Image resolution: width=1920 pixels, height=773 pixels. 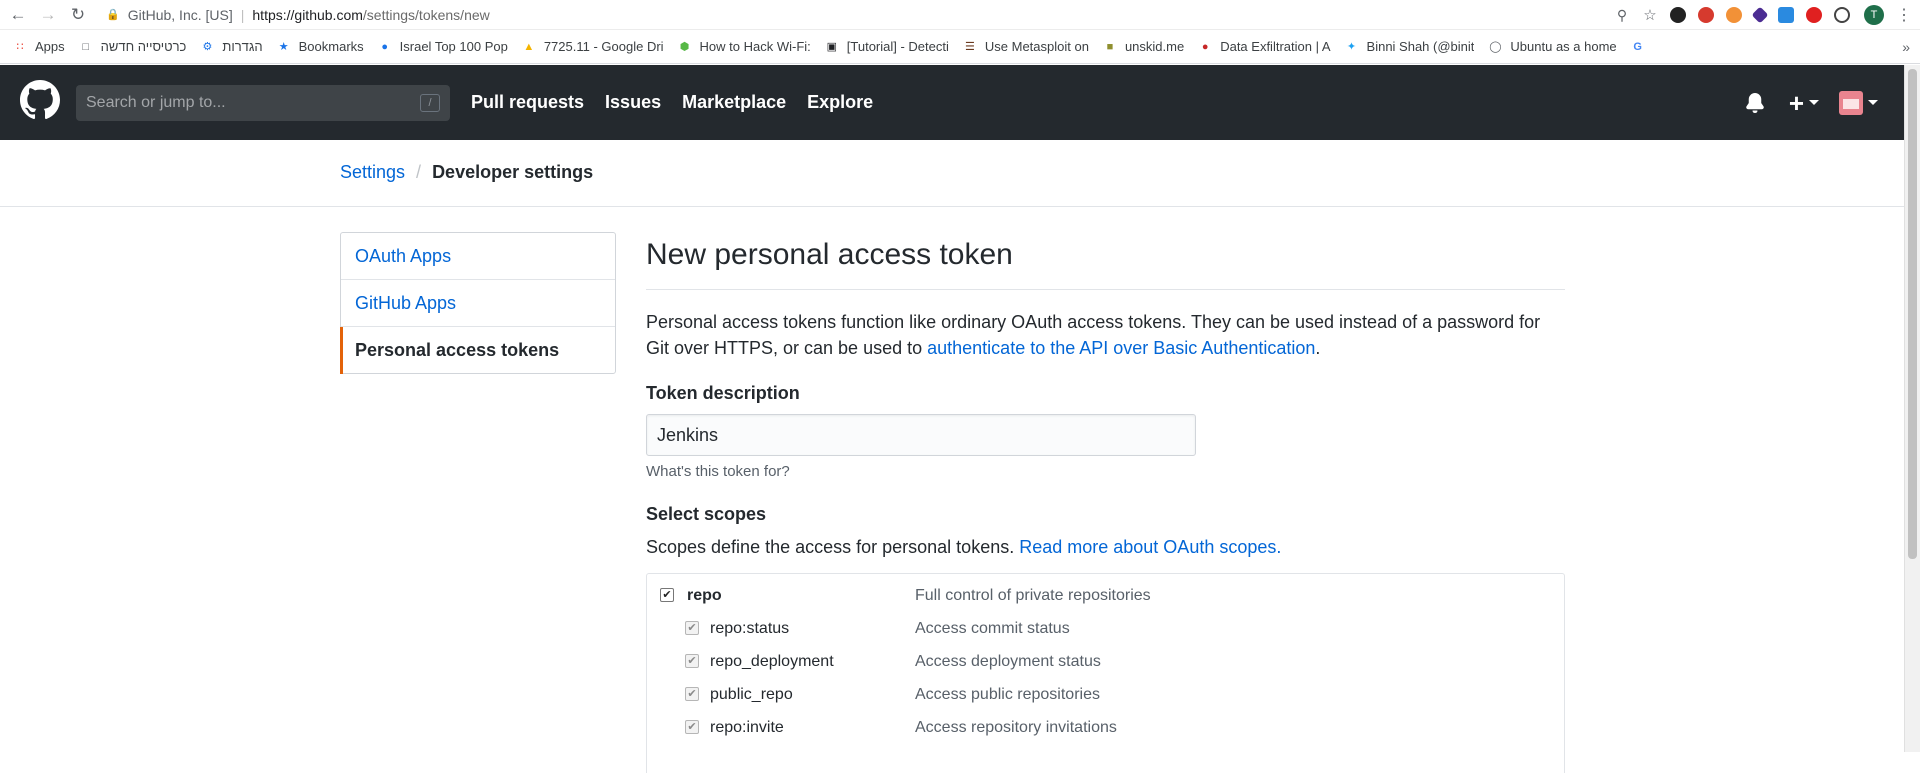 What do you see at coordinates (1007, 694) in the screenshot?
I see `scope-description: Access public repositories` at bounding box center [1007, 694].